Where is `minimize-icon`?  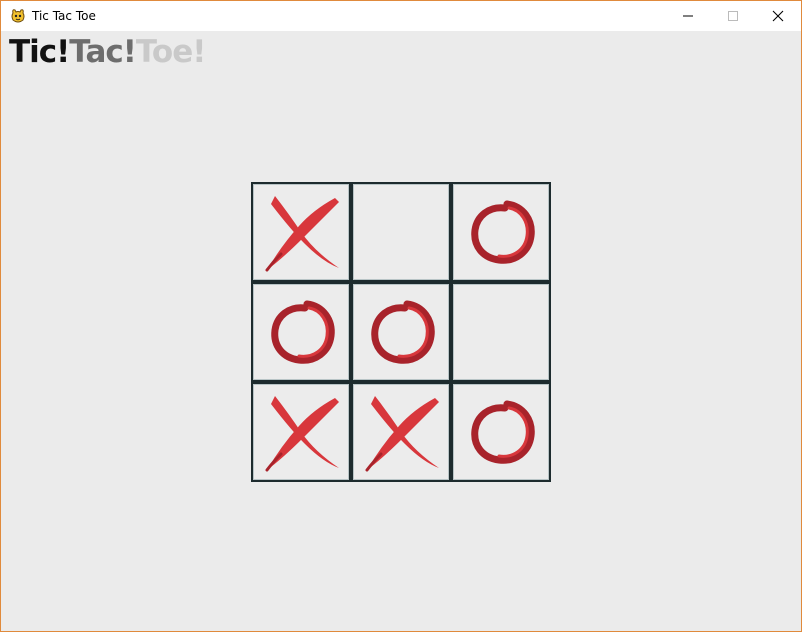 minimize-icon is located at coordinates (688, 16).